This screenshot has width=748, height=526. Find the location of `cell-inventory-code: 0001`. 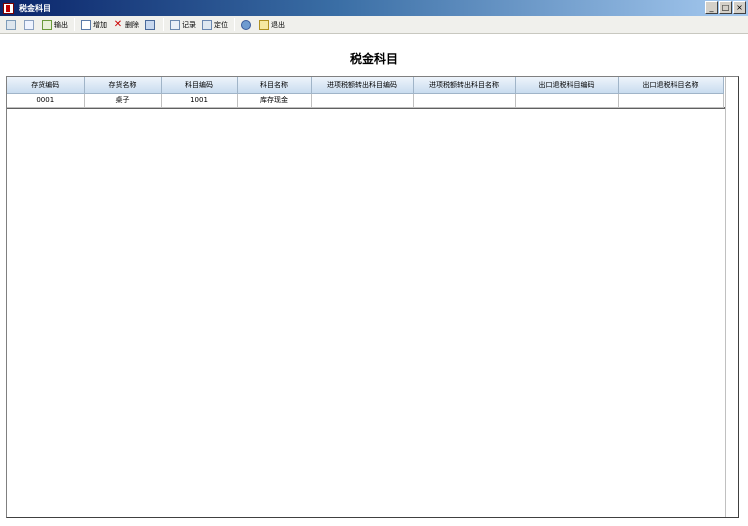

cell-inventory-code: 0001 is located at coordinates (46, 100).